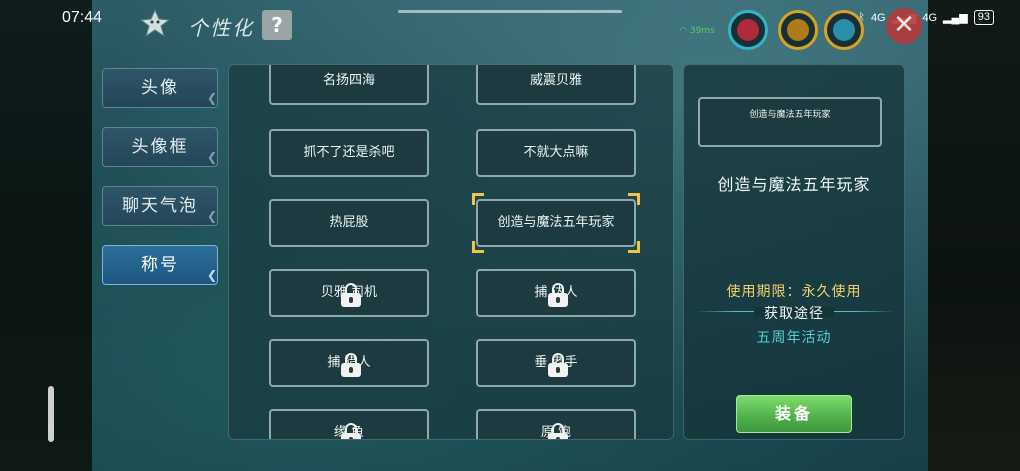 Image resolution: width=1020 pixels, height=471 pixels. Describe the element at coordinates (510, 11) in the screenshot. I see `top-handle-bar` at that location.